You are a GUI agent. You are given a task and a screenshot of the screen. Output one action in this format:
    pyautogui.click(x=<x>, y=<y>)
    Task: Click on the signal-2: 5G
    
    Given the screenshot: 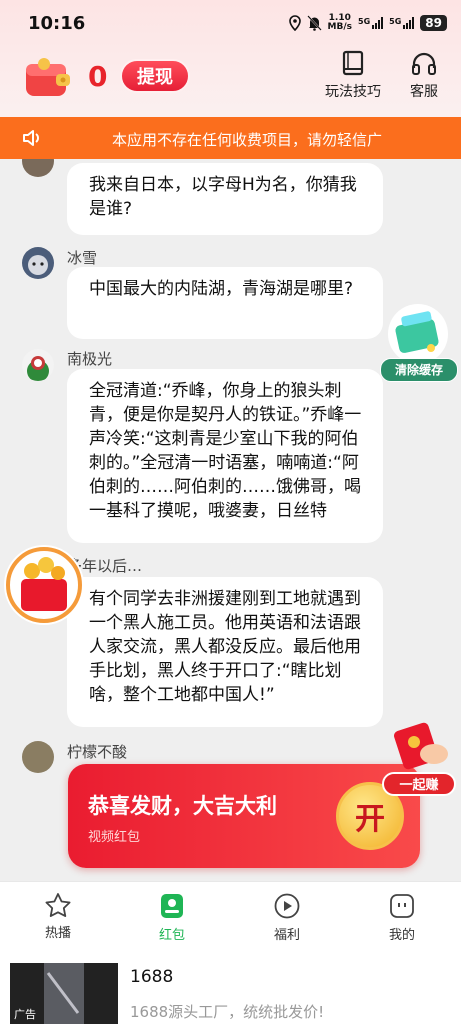 What is the action you would take?
    pyautogui.click(x=402, y=23)
    